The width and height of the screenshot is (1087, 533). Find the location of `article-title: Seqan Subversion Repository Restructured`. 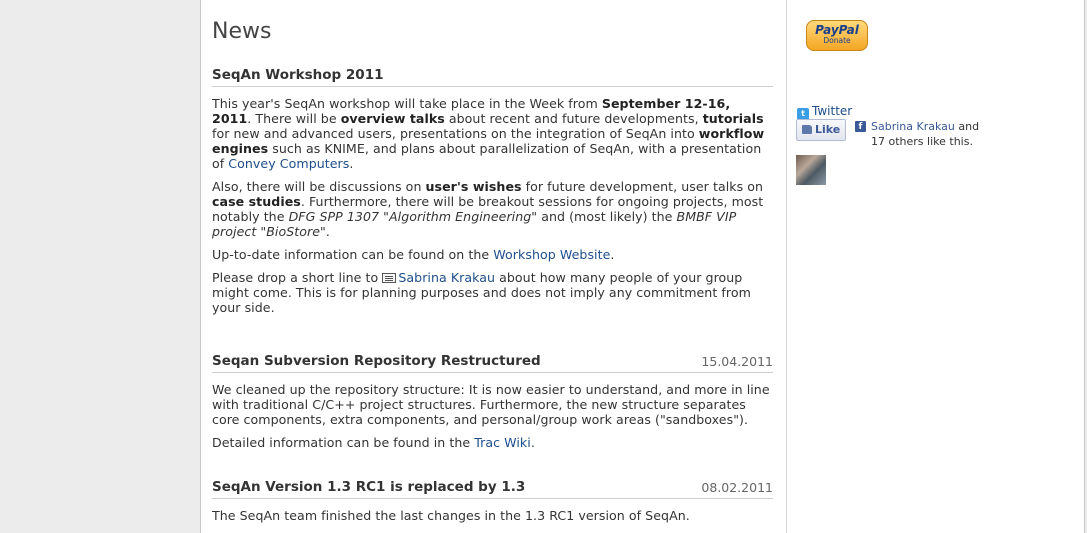

article-title: Seqan Subversion Repository Restructured is located at coordinates (376, 361).